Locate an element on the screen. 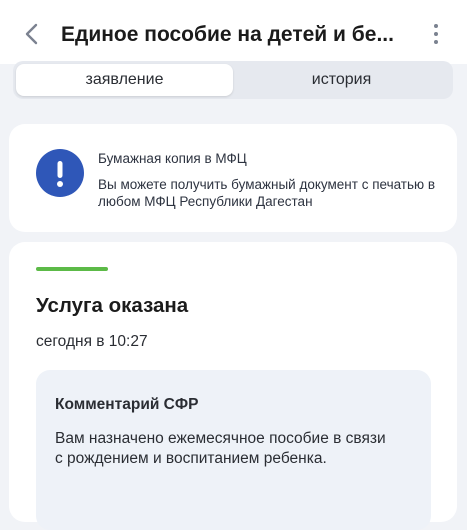 The width and height of the screenshot is (467, 530). status-indicator-bar is located at coordinates (72, 269).